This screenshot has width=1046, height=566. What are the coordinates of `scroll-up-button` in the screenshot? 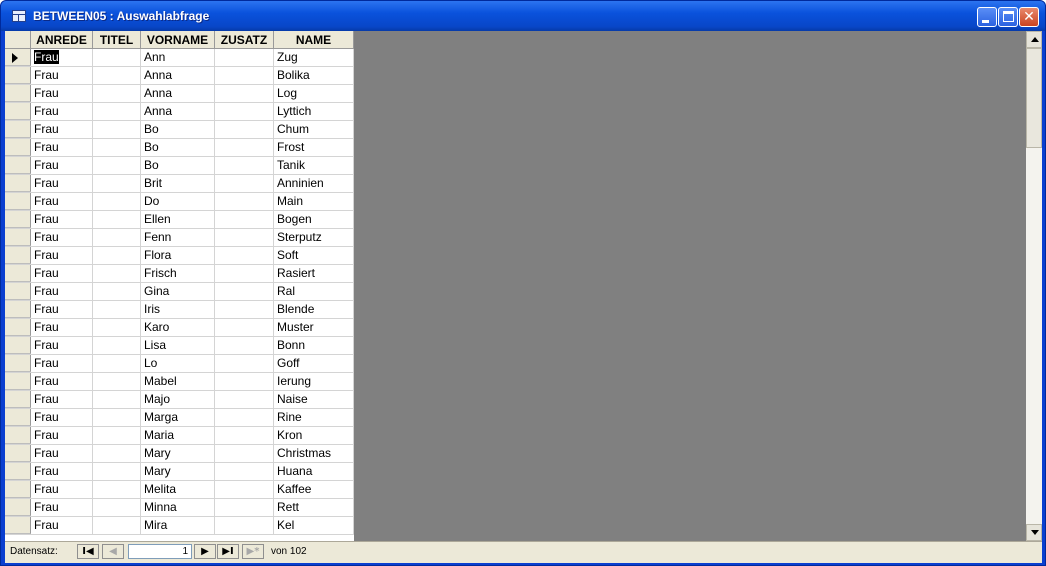 It's located at (1034, 39).